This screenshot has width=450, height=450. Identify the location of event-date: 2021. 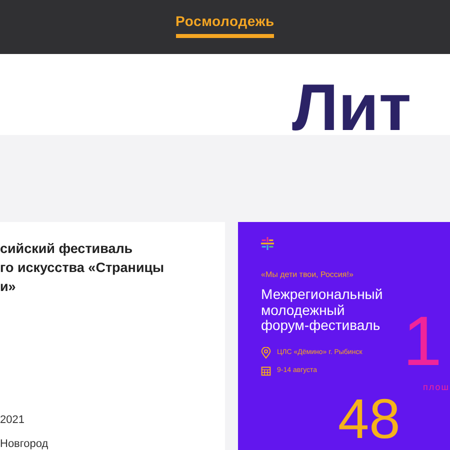
(13, 420).